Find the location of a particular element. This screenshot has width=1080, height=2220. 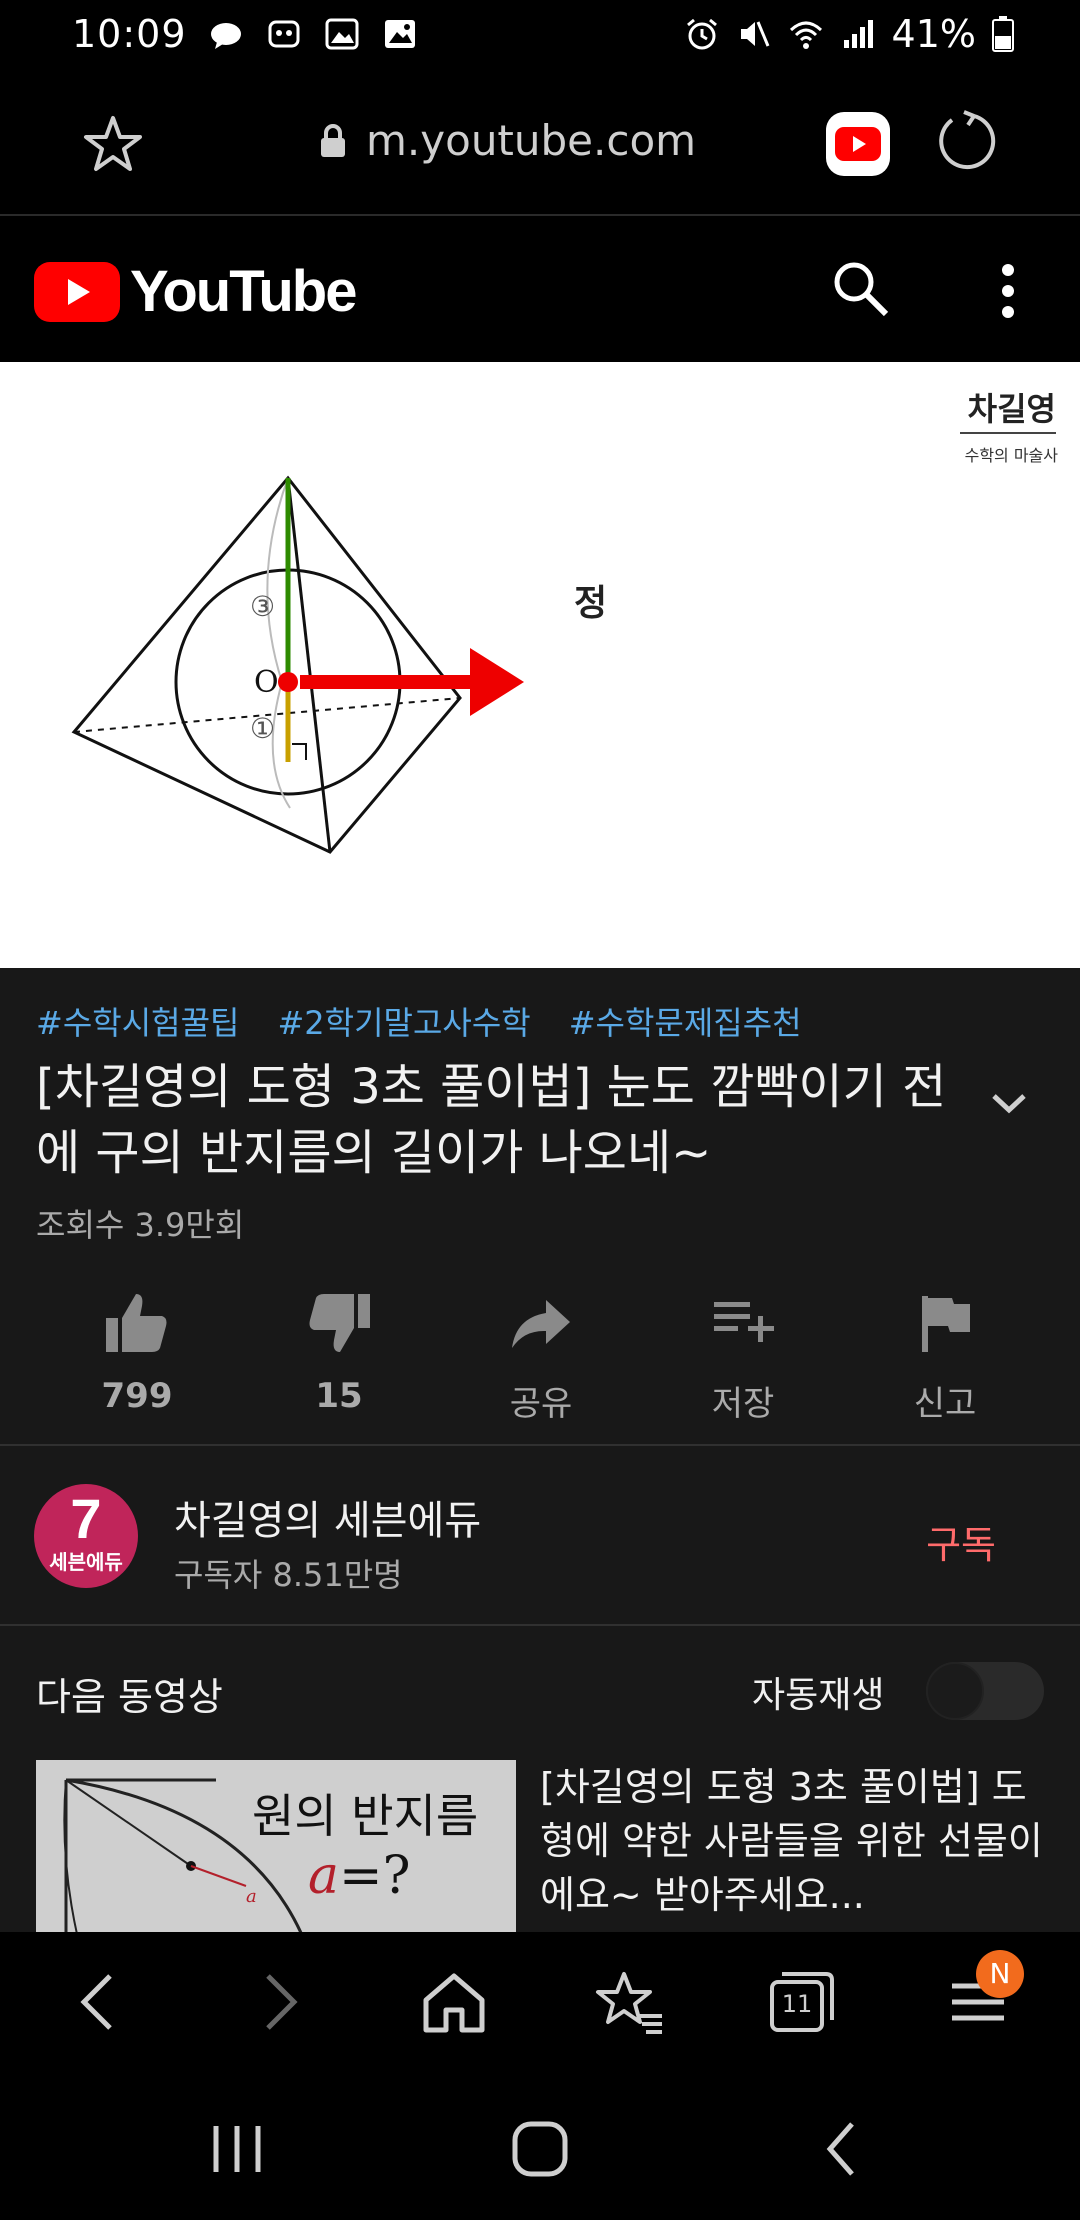

autoplay-toggle is located at coordinates (985, 1691).